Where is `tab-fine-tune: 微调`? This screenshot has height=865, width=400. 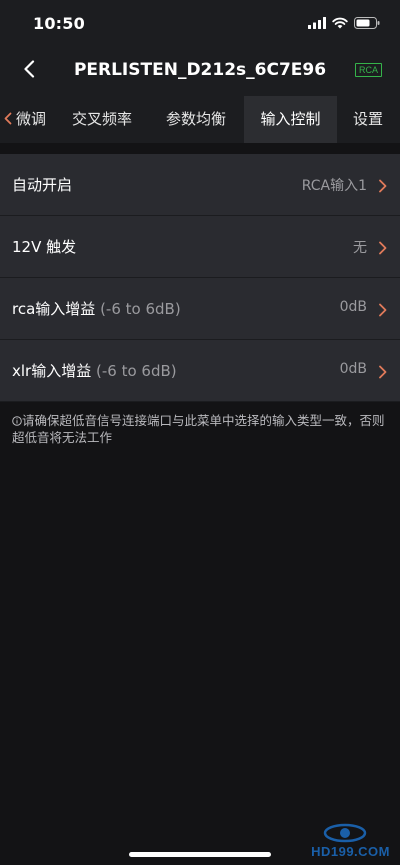 tab-fine-tune: 微调 is located at coordinates (31, 119).